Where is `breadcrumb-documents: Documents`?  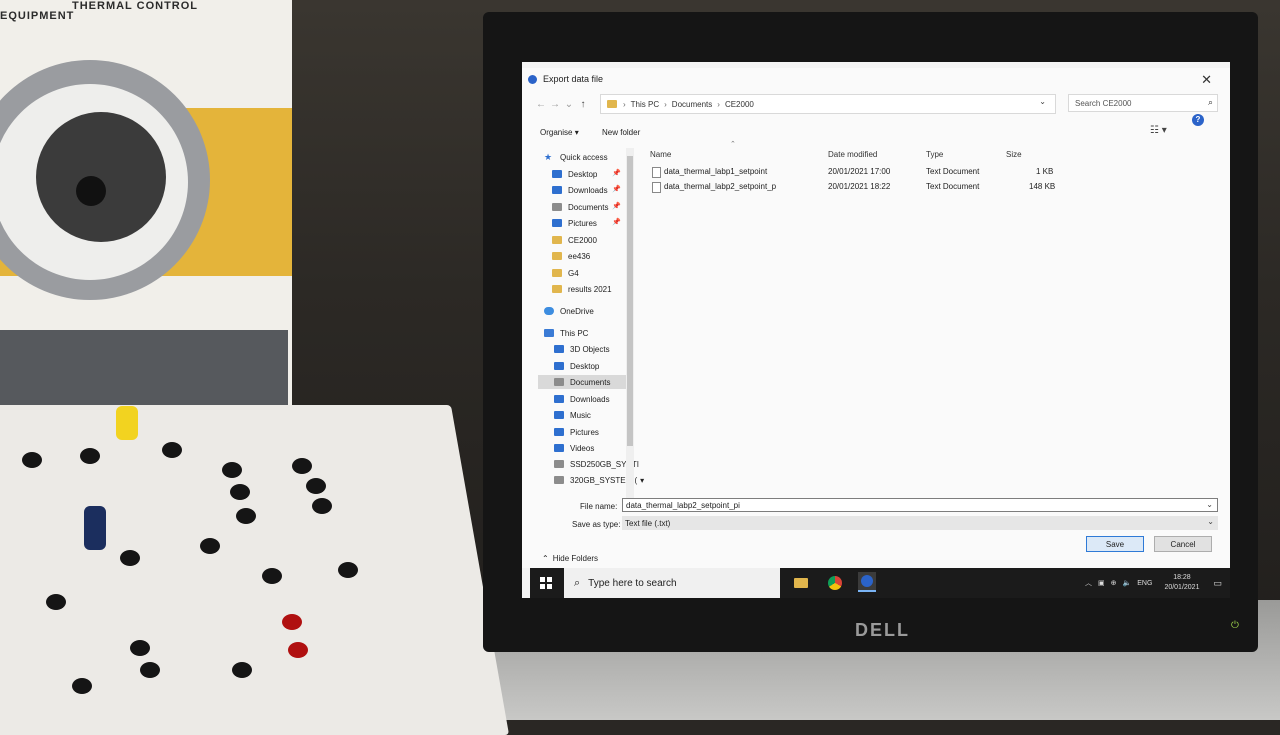
breadcrumb-documents: Documents is located at coordinates (692, 104).